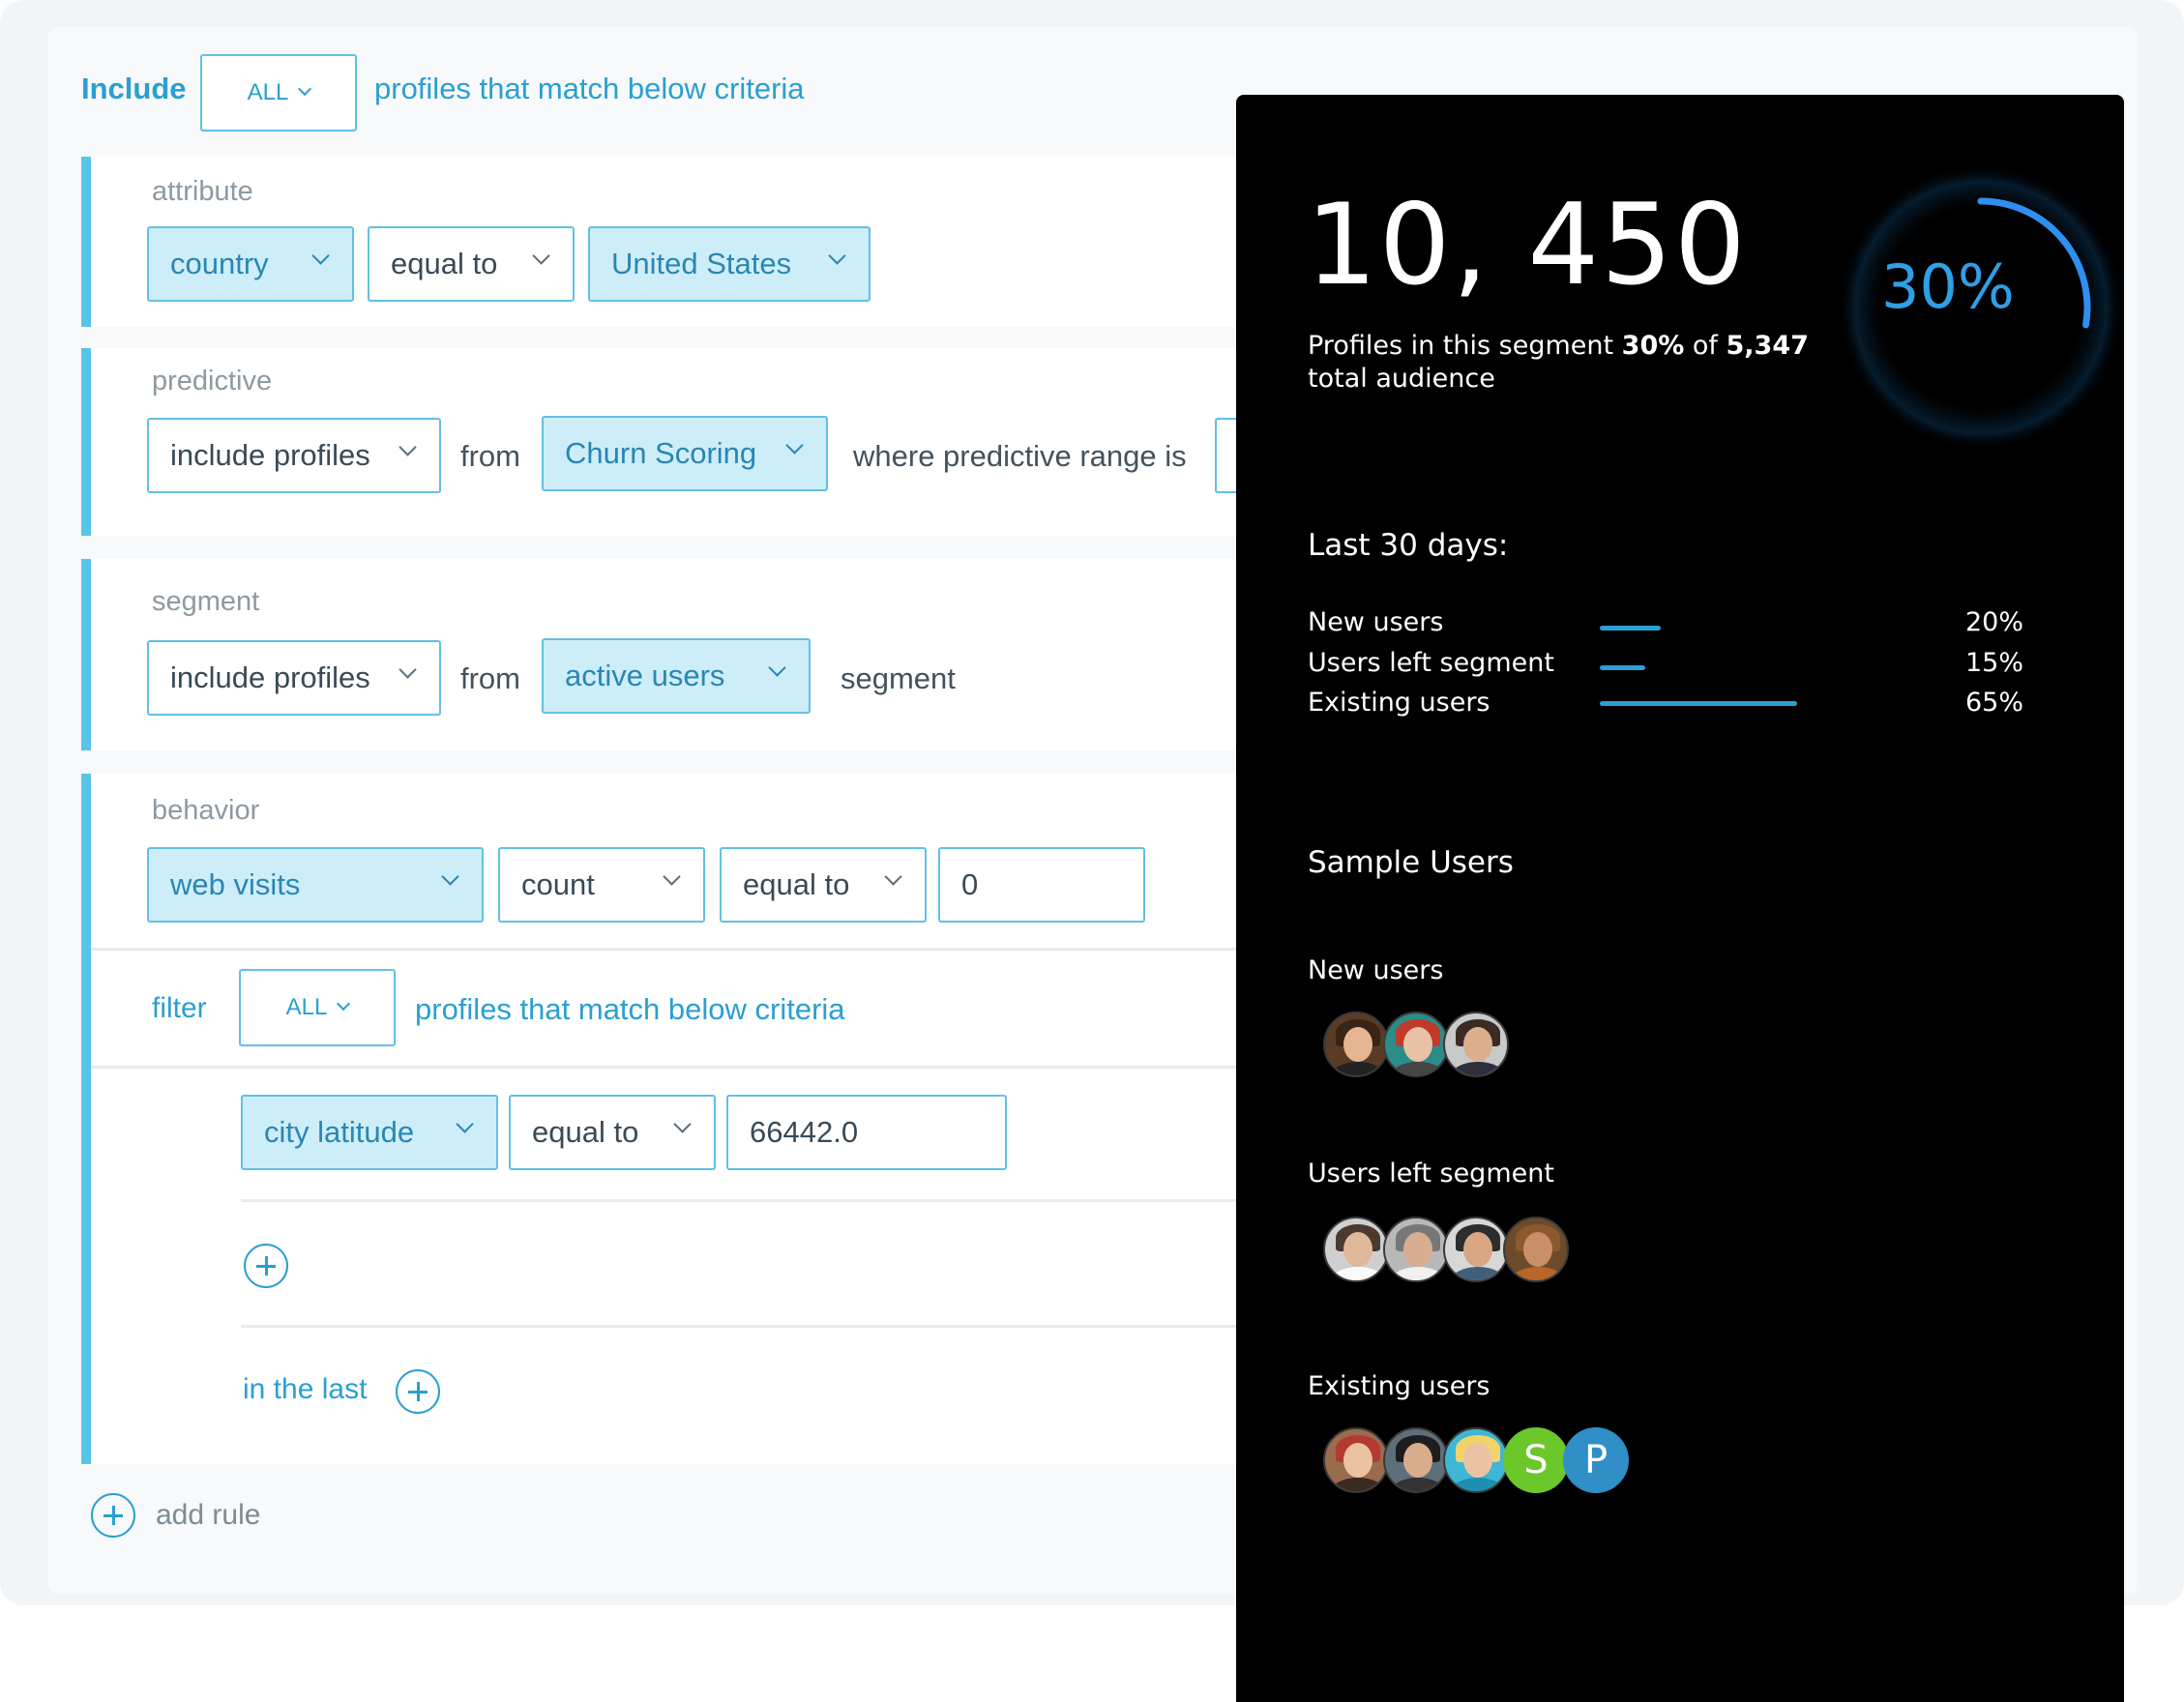 The image size is (2184, 1702). What do you see at coordinates (1402, 379) in the screenshot?
I see `description-line2: total audience` at bounding box center [1402, 379].